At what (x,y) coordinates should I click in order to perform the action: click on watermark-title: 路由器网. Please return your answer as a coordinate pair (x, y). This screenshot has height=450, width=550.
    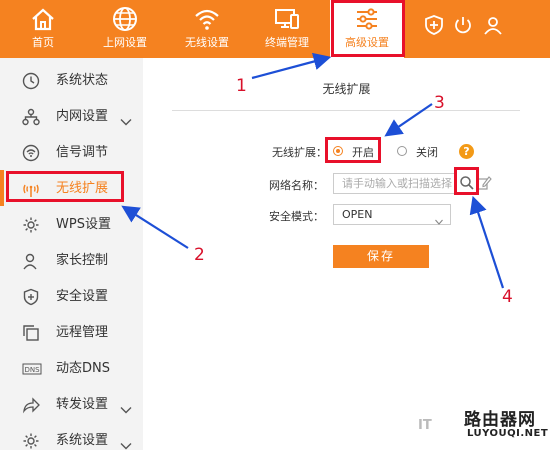
    Looking at the image, I should click on (500, 420).